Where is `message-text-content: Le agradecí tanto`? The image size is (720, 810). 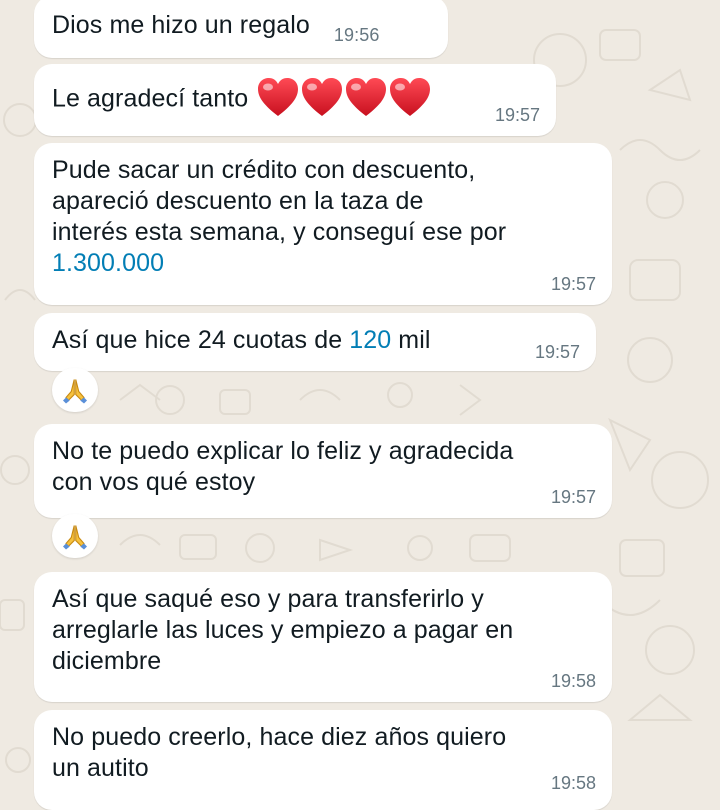 message-text-content: Le agradecí tanto is located at coordinates (150, 98).